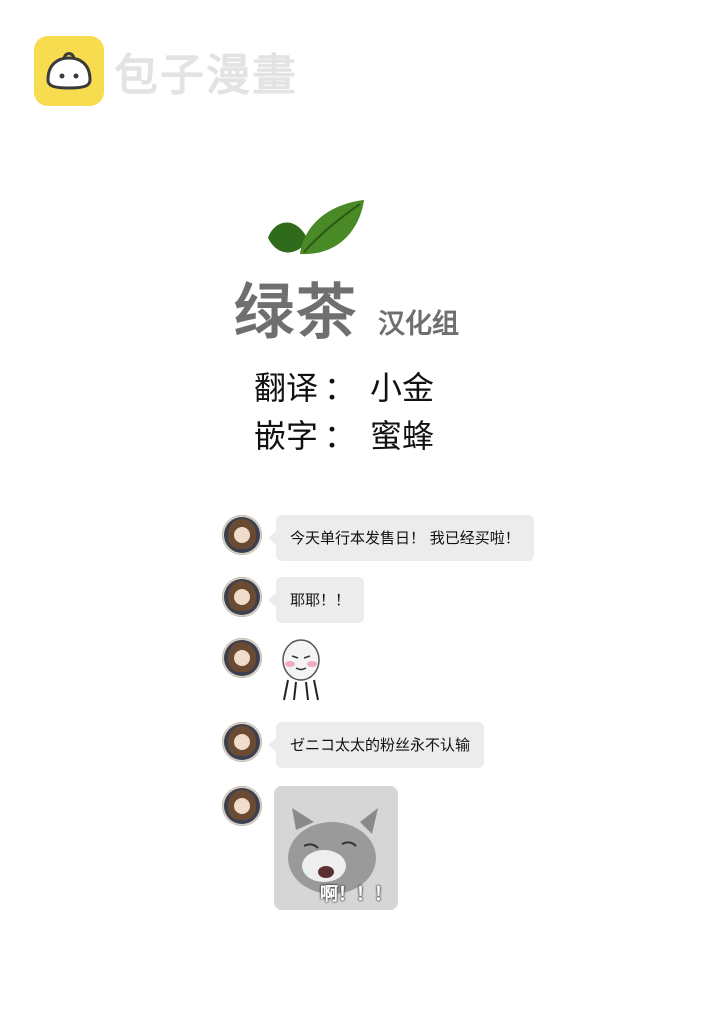 The height and width of the screenshot is (1024, 720). Describe the element at coordinates (296, 313) in the screenshot. I see `group-name: 绿茶` at that location.